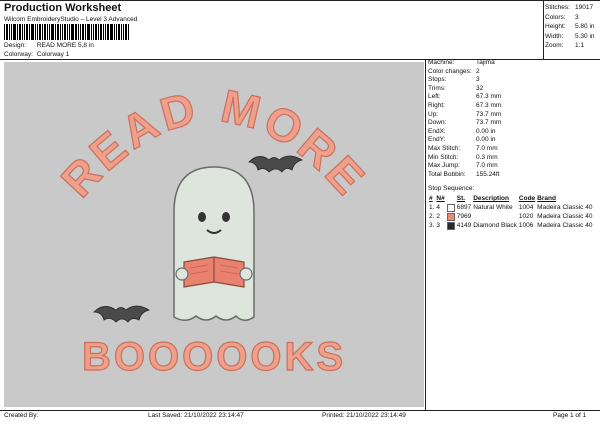 The width and height of the screenshot is (600, 424). Describe the element at coordinates (485, 62) in the screenshot. I see `info-value: Tajima` at that location.